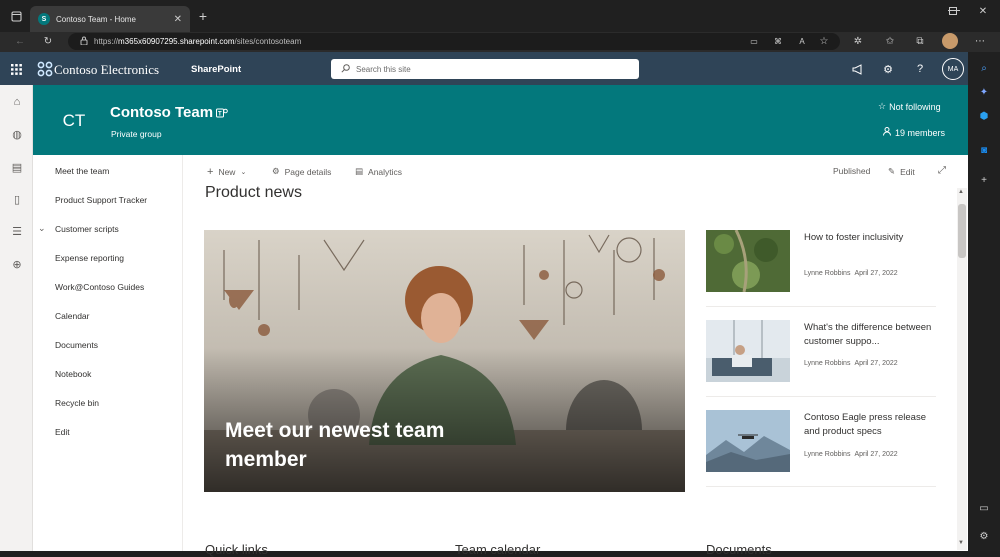 The height and width of the screenshot is (557, 1000). Describe the element at coordinates (984, 68) in the screenshot. I see `search-sidebar-icon: ⌕` at that location.